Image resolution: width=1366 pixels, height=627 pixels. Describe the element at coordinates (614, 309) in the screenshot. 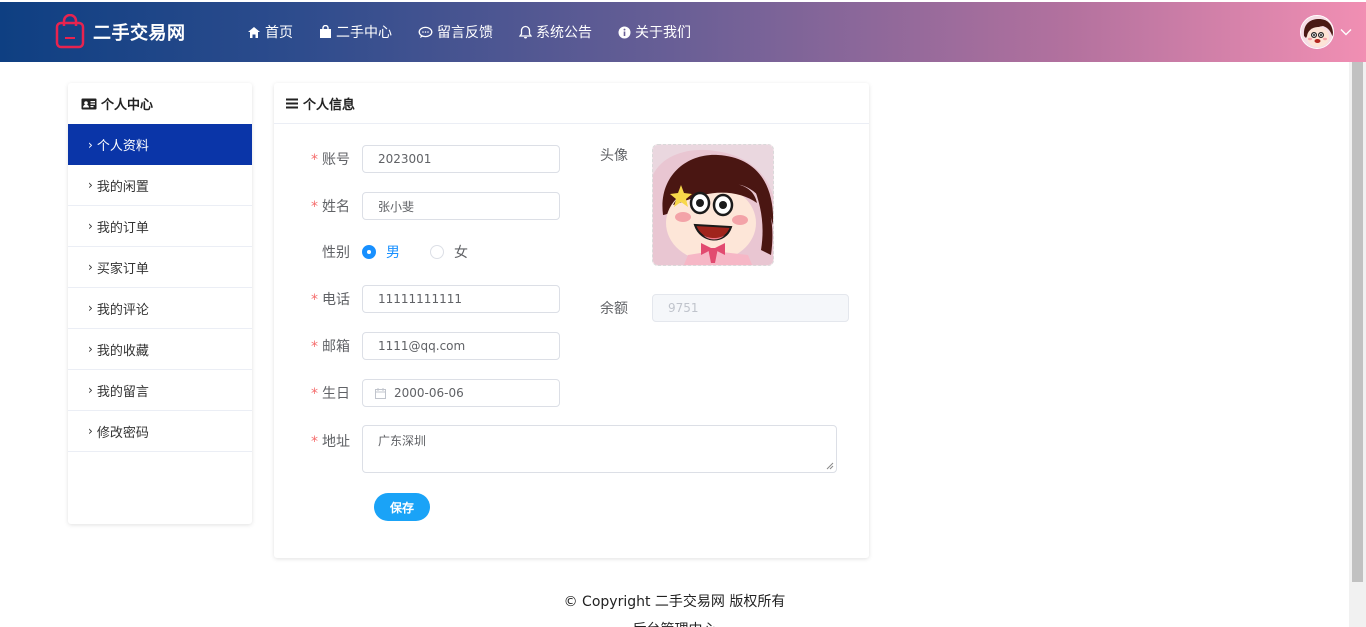

I see `balance-label: 余额` at that location.